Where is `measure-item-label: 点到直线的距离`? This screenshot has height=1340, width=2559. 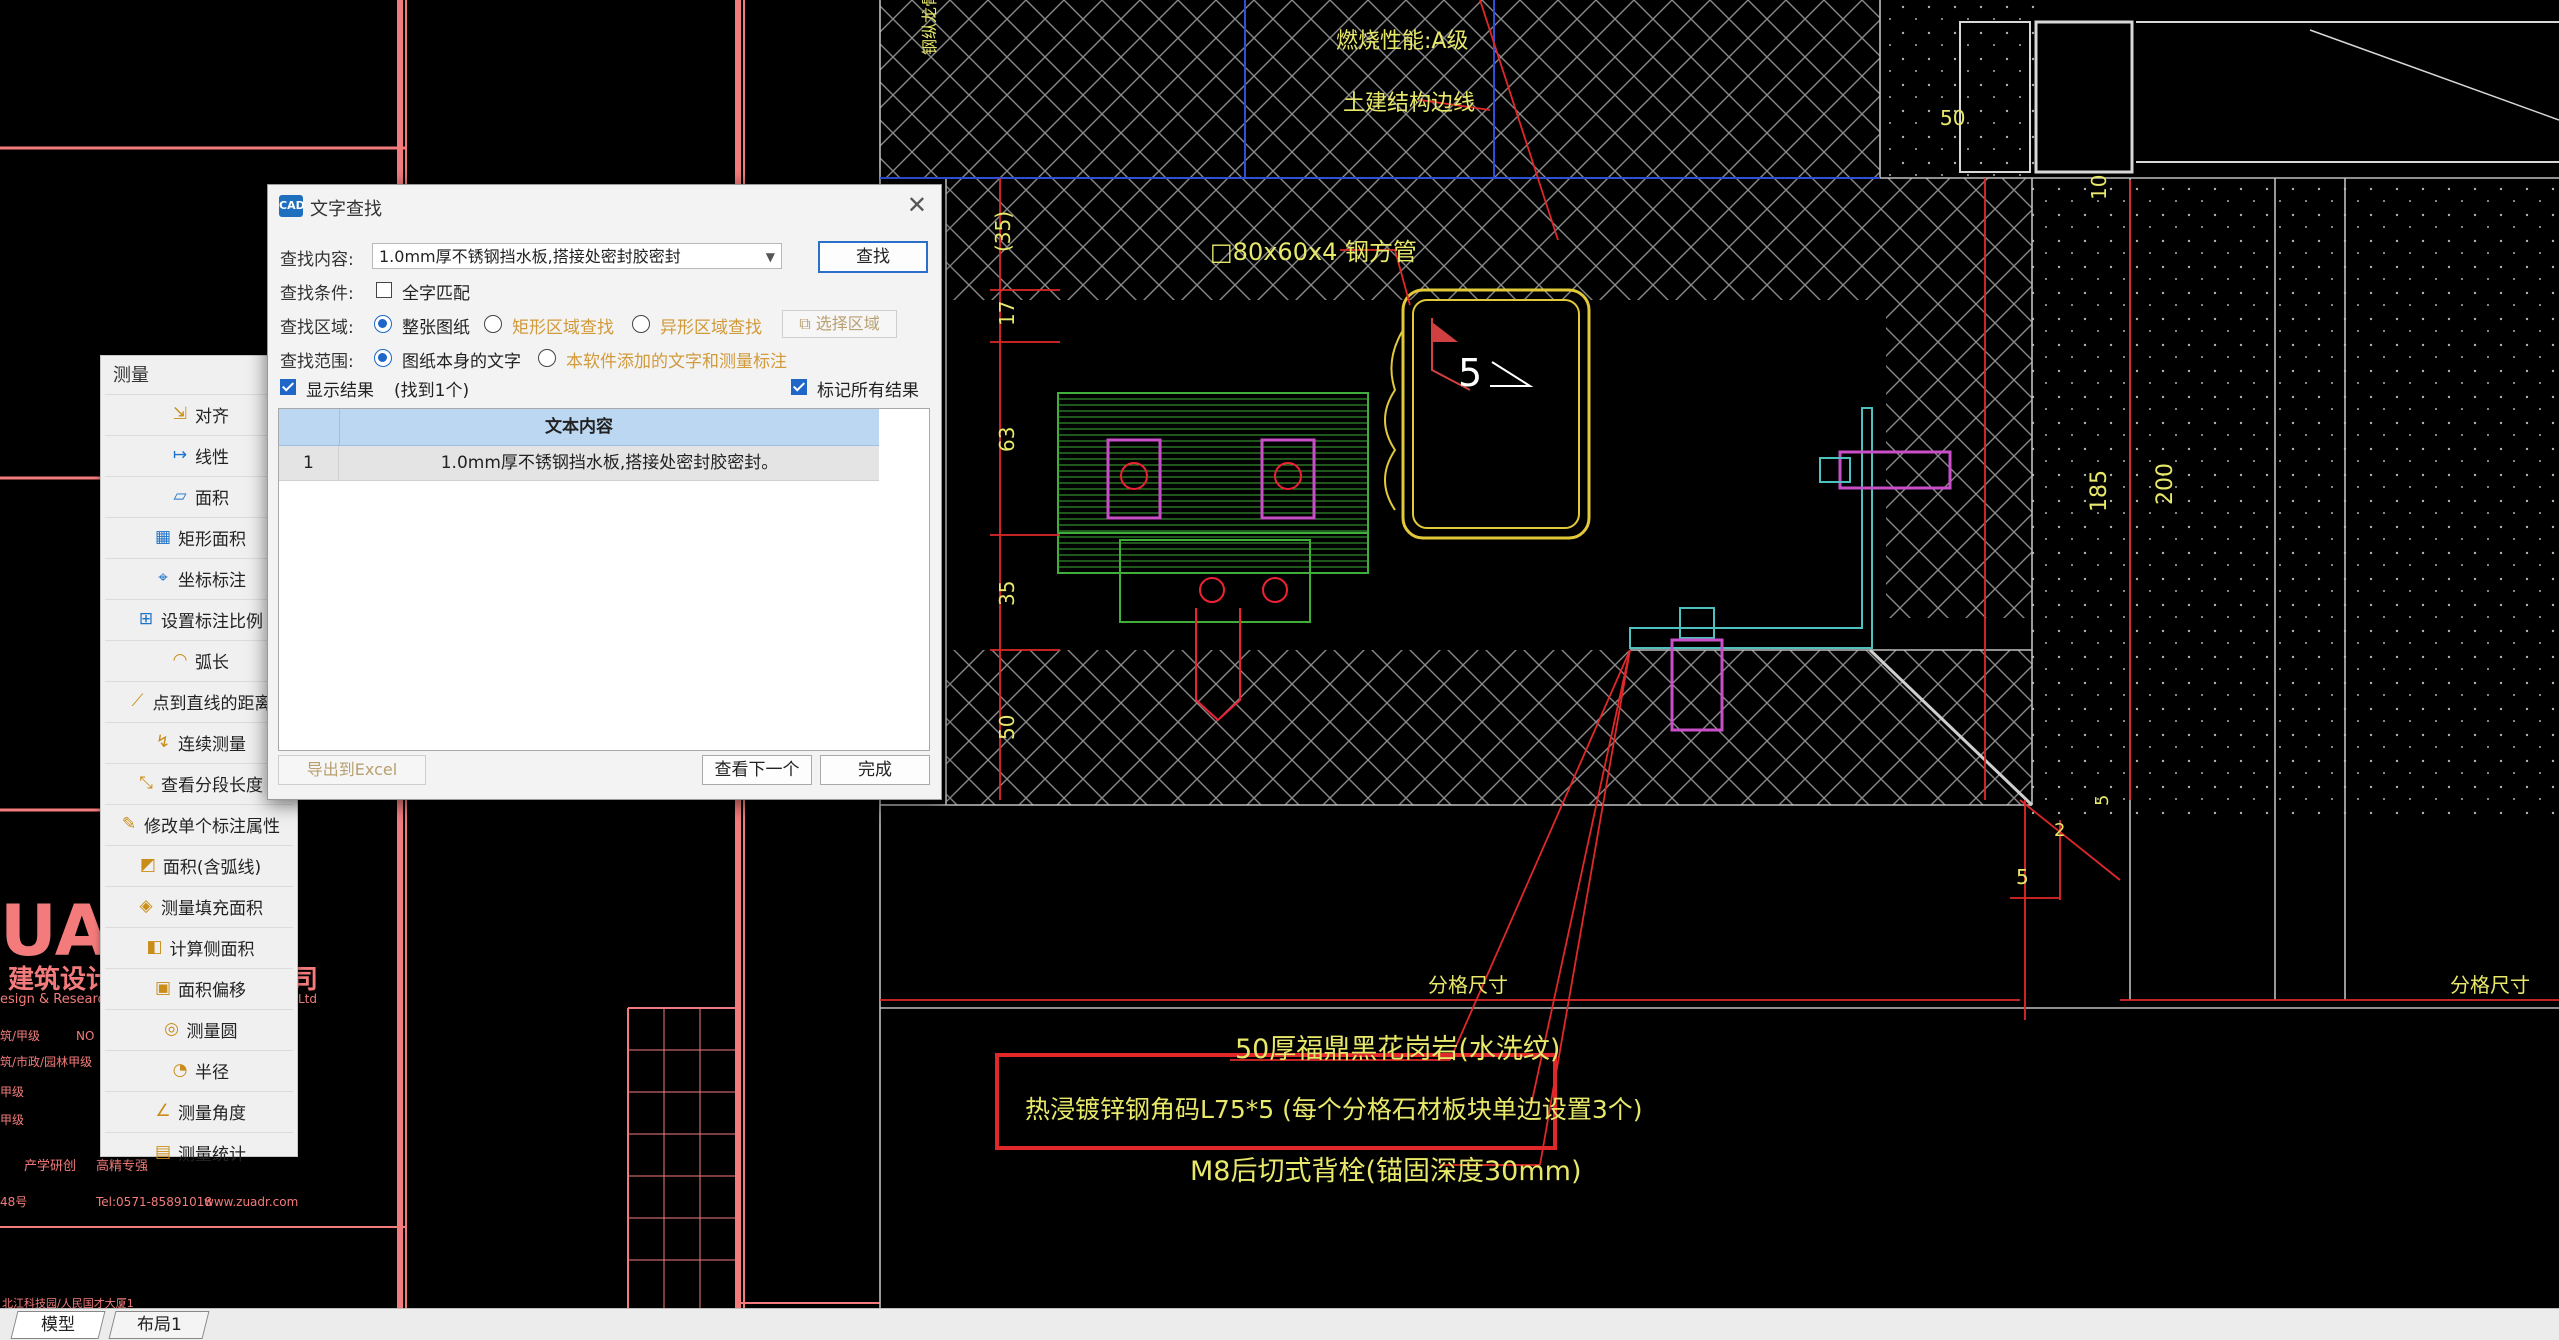
measure-item-label: 点到直线的距离 is located at coordinates (212, 703).